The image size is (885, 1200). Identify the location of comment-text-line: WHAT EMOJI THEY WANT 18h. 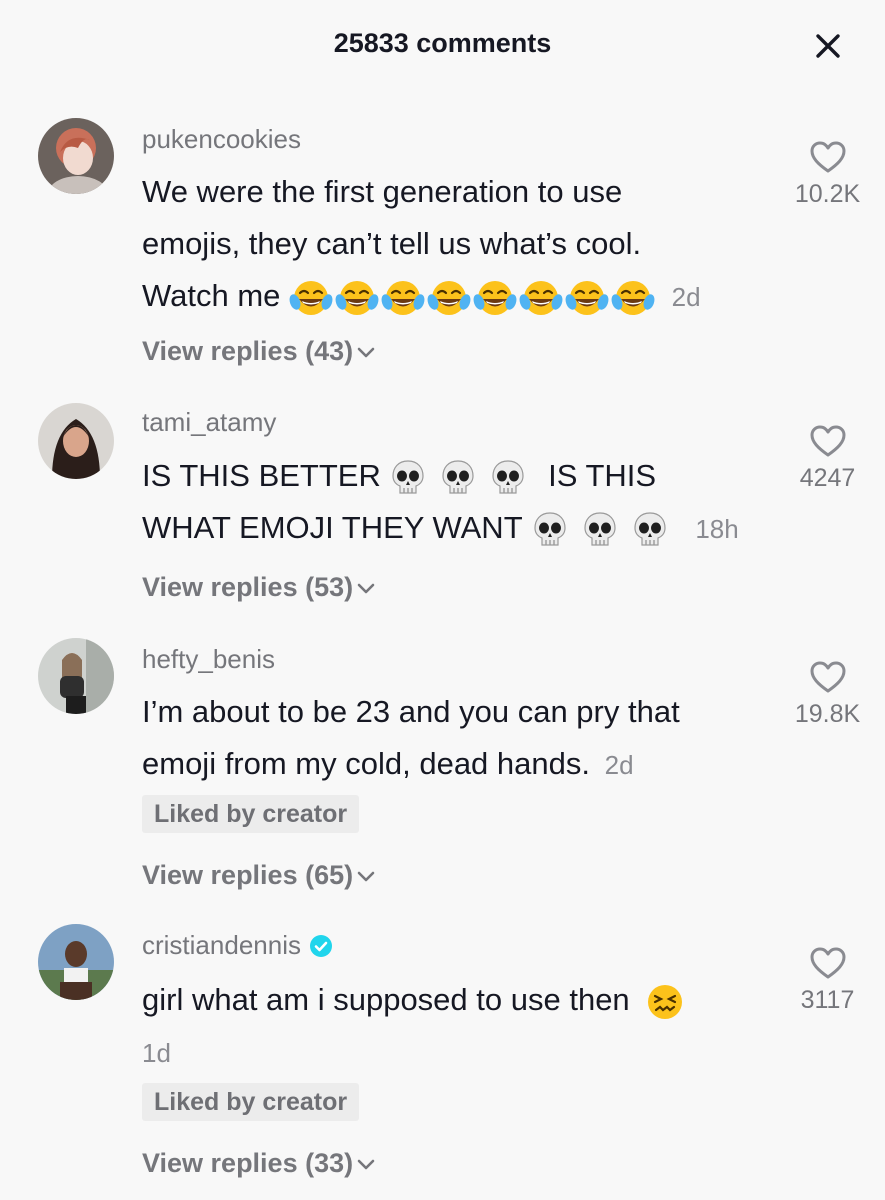
(452, 528).